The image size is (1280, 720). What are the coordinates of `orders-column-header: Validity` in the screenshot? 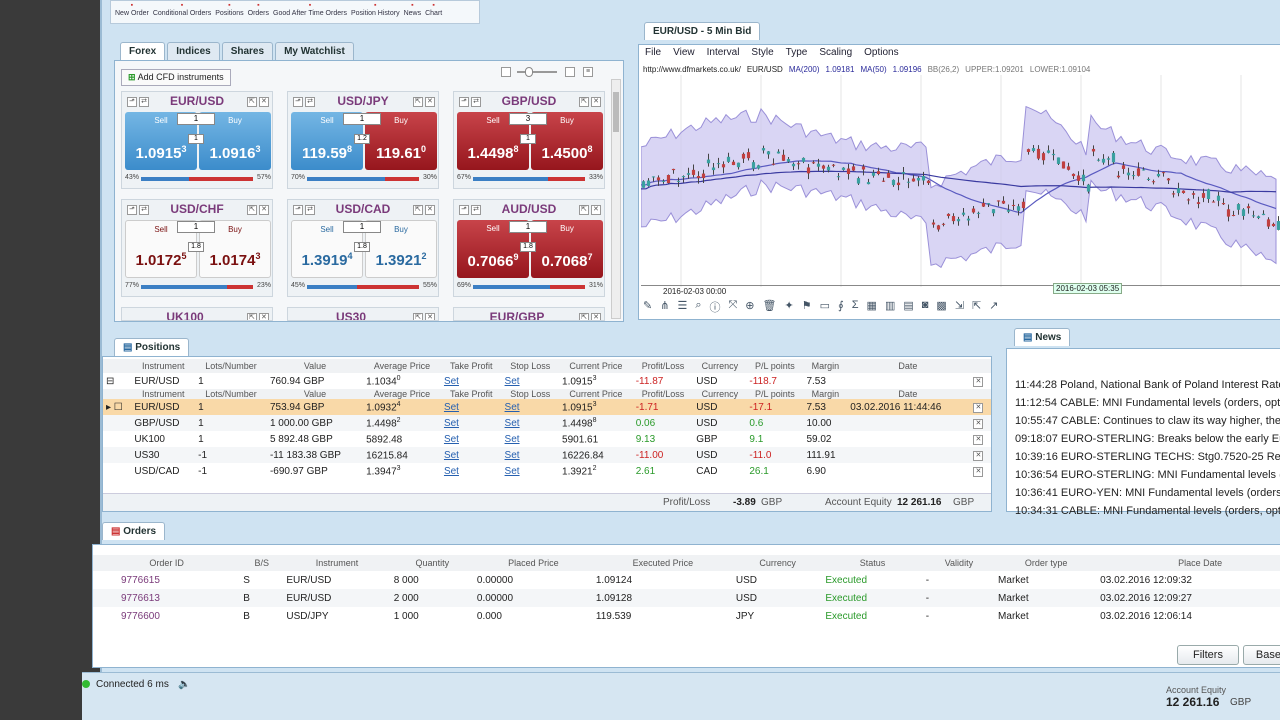 It's located at (959, 563).